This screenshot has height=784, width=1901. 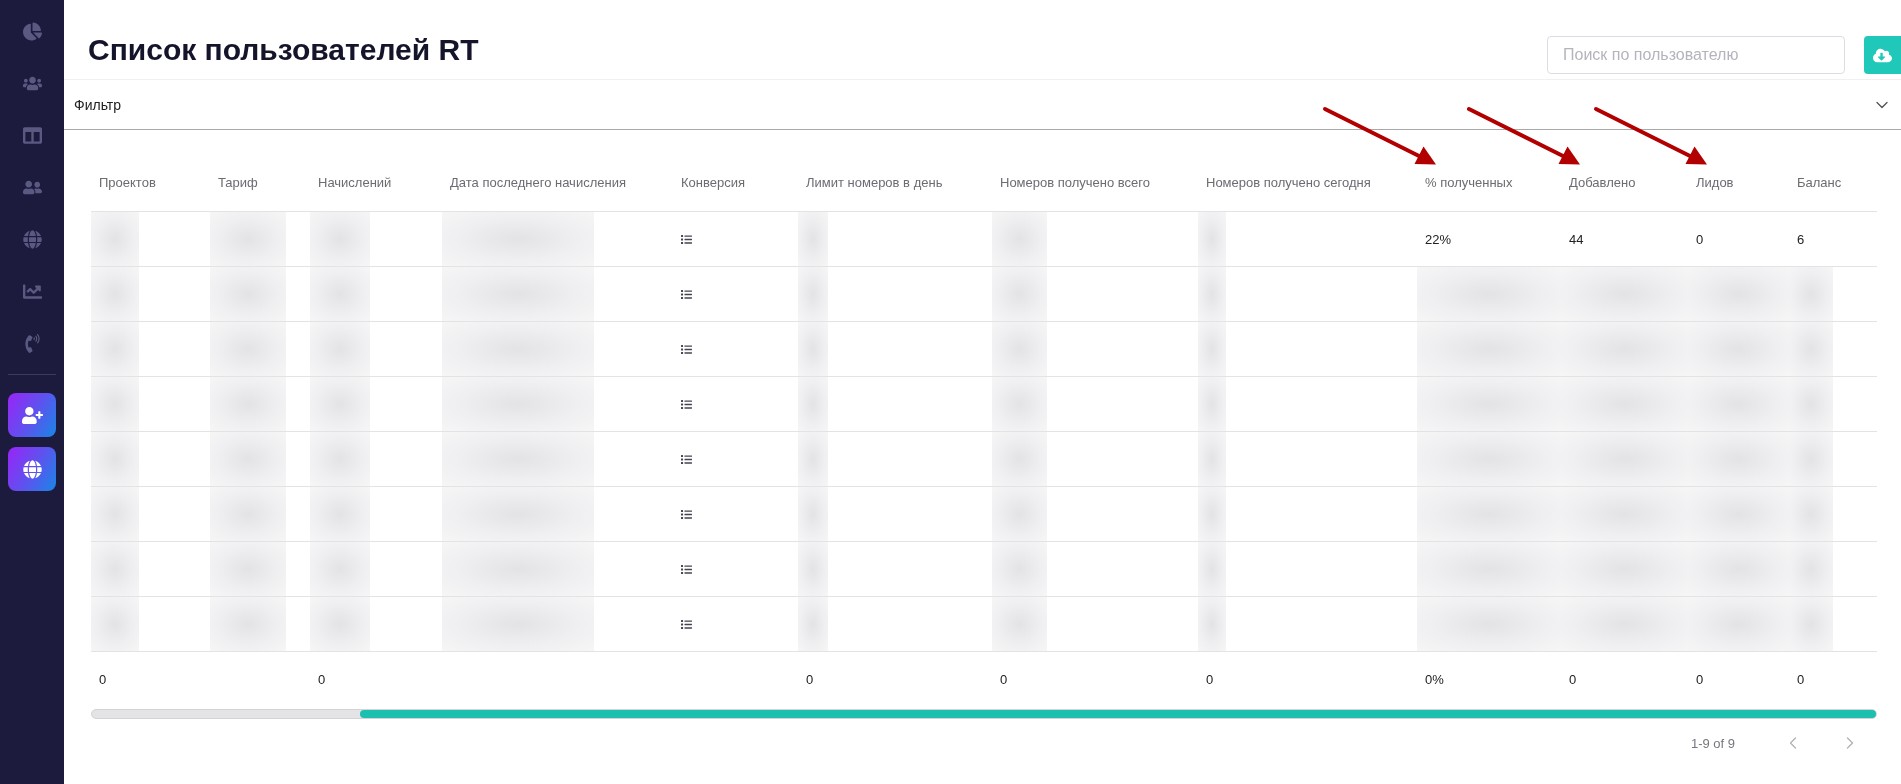 What do you see at coordinates (32, 343) in the screenshot?
I see `phone-icon` at bounding box center [32, 343].